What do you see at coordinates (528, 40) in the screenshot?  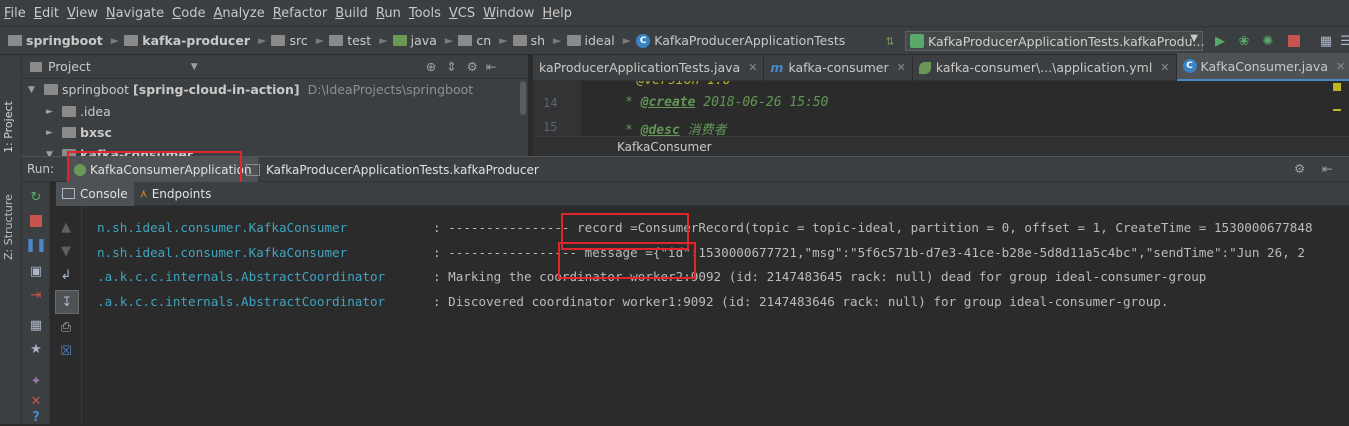 I see `breadcrumb-sh: sh` at bounding box center [528, 40].